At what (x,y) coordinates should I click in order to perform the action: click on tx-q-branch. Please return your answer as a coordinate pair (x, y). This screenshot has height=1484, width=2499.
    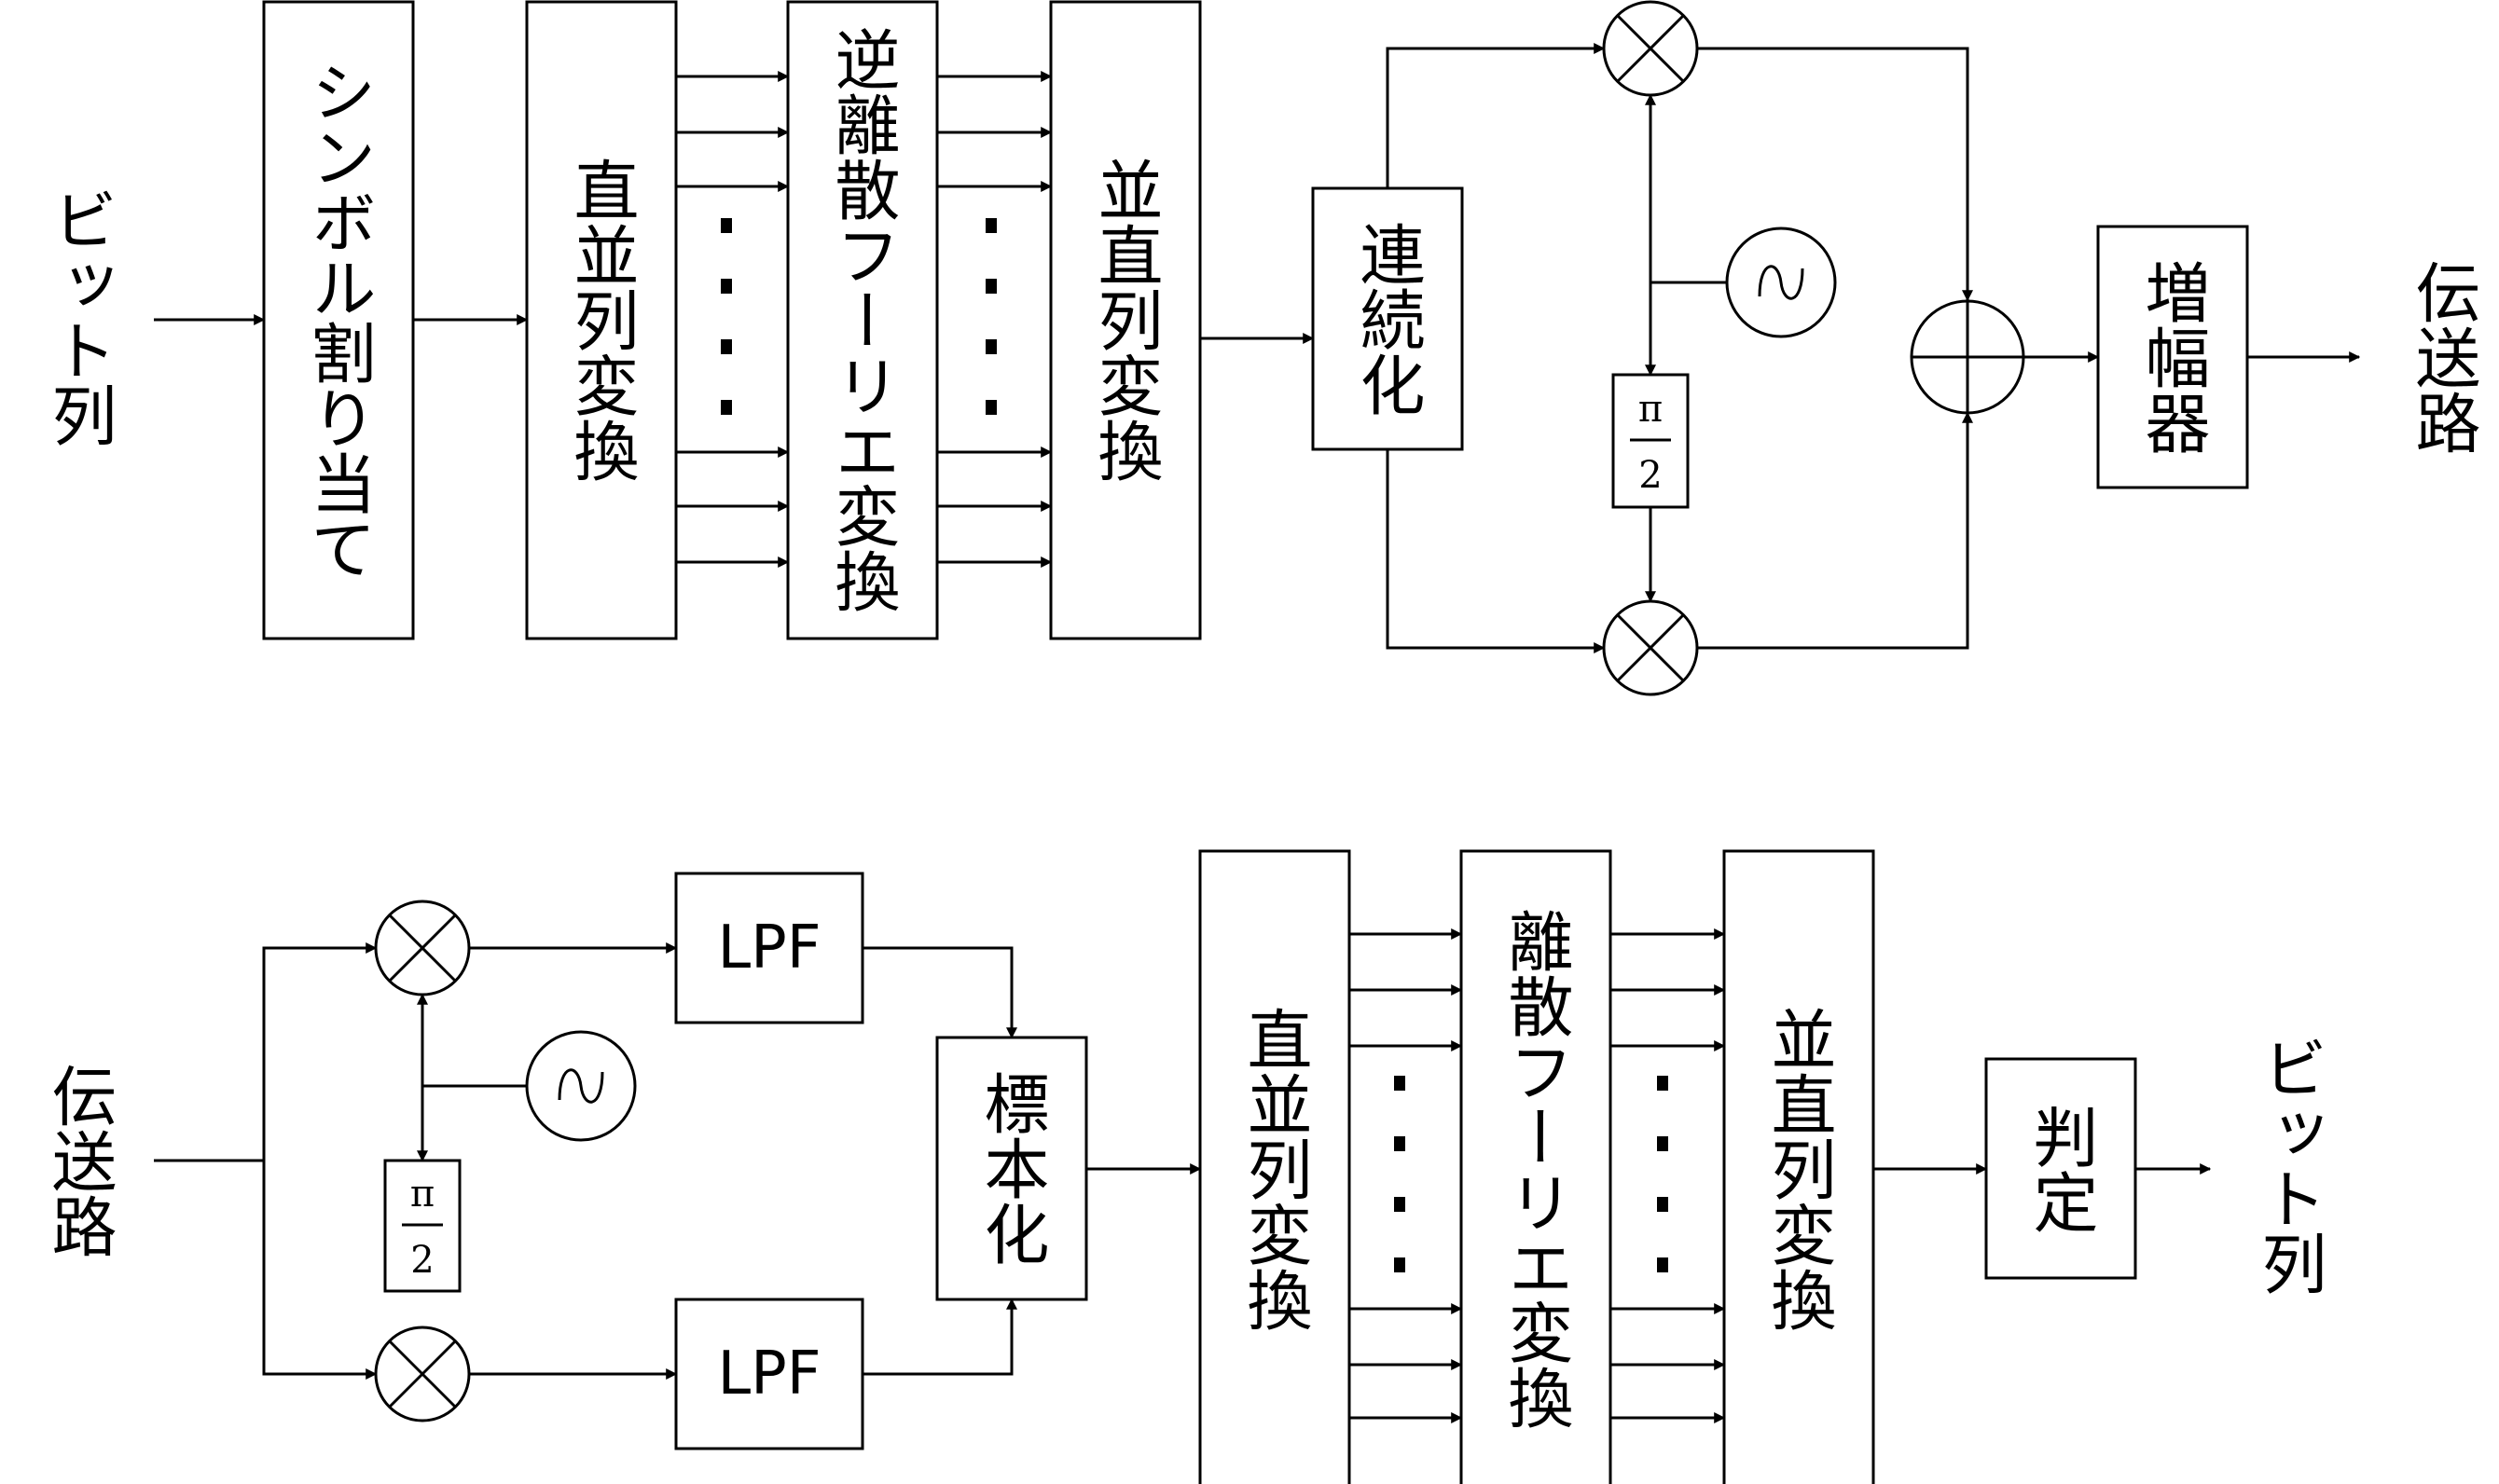
    Looking at the image, I should click on (1496, 551).